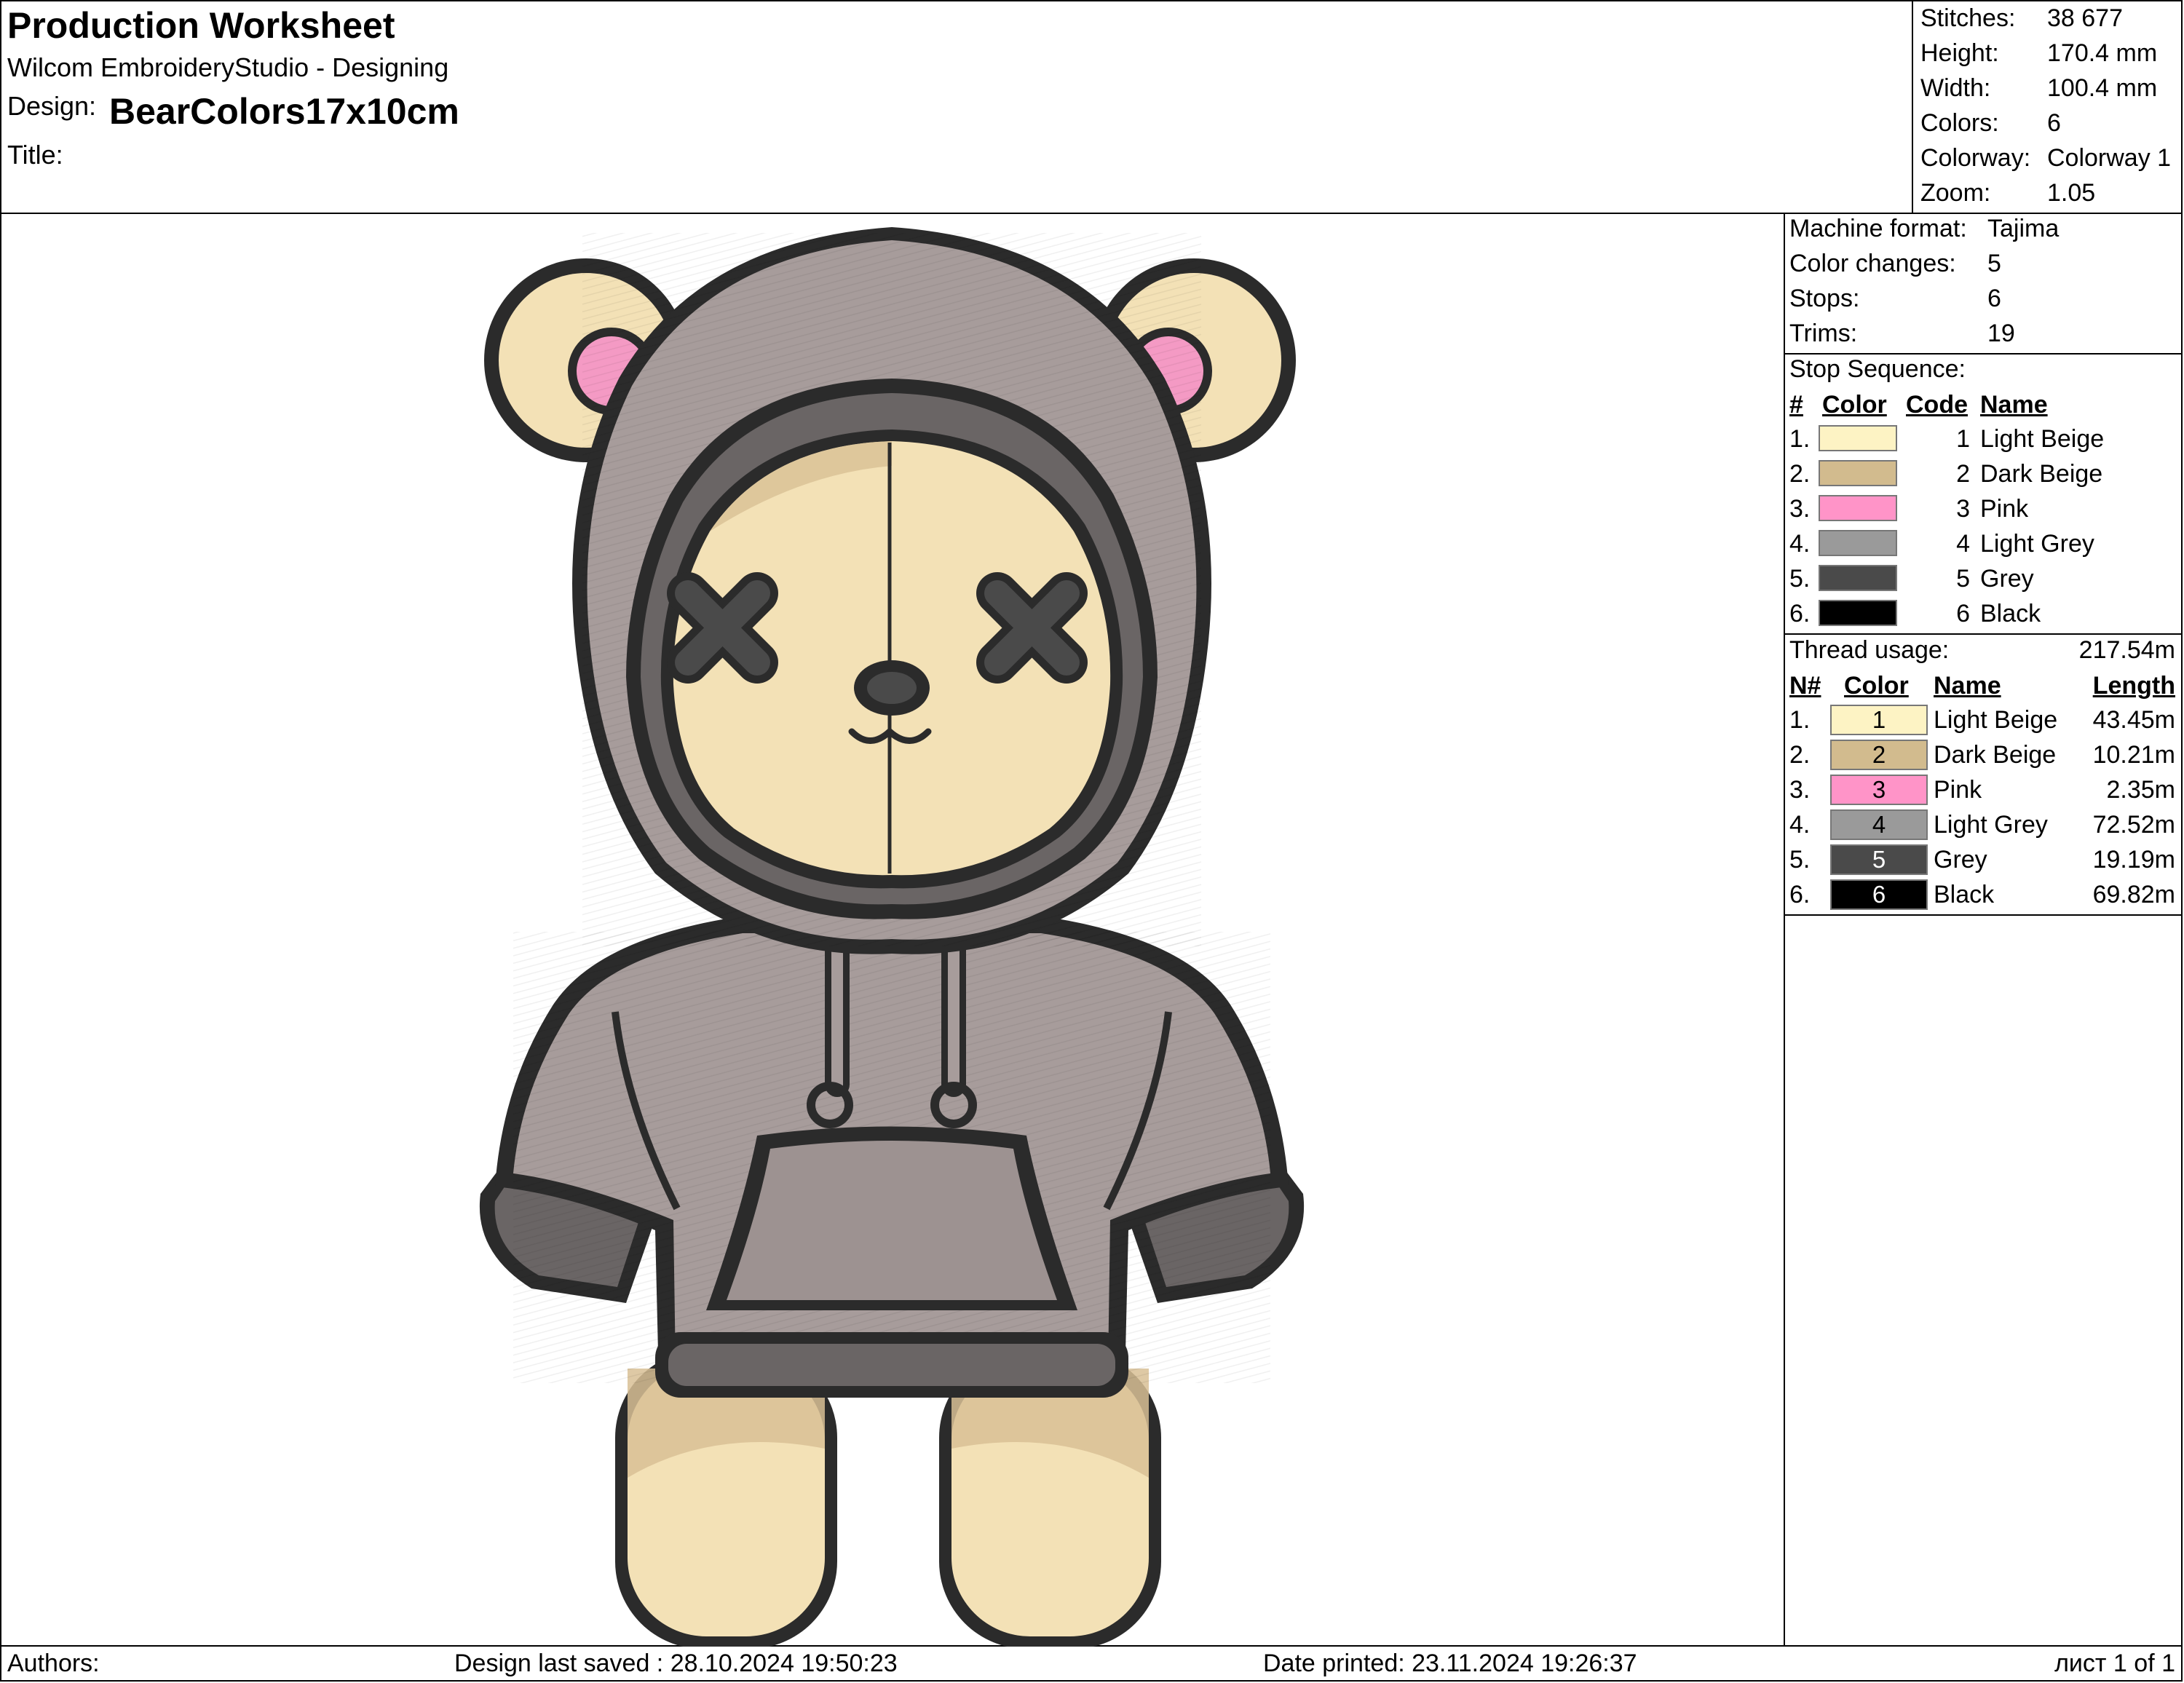  I want to click on thread-row-length: 69.82m, so click(2133, 894).